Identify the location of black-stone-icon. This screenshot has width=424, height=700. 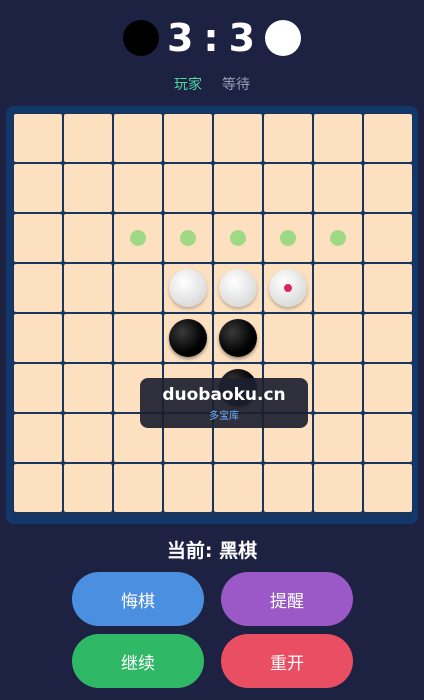
(140, 38).